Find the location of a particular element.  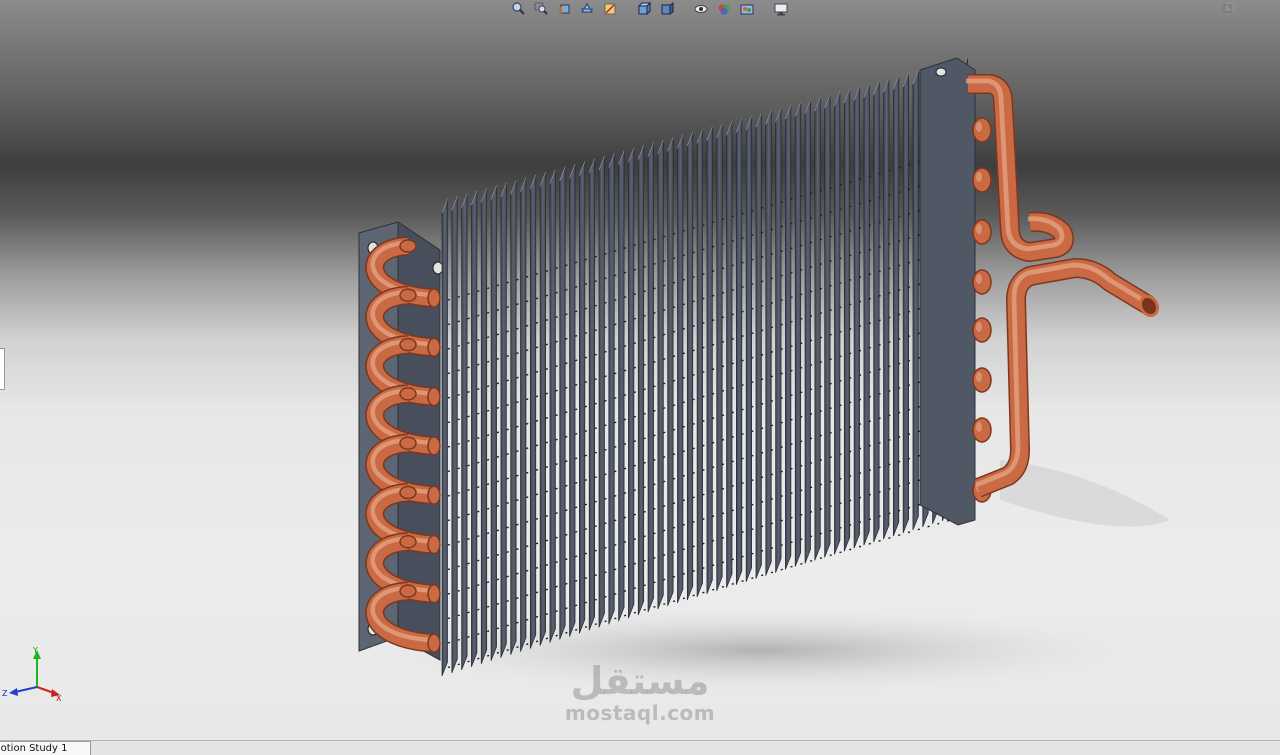

watermark-latin: mostaql.com is located at coordinates (640, 713).